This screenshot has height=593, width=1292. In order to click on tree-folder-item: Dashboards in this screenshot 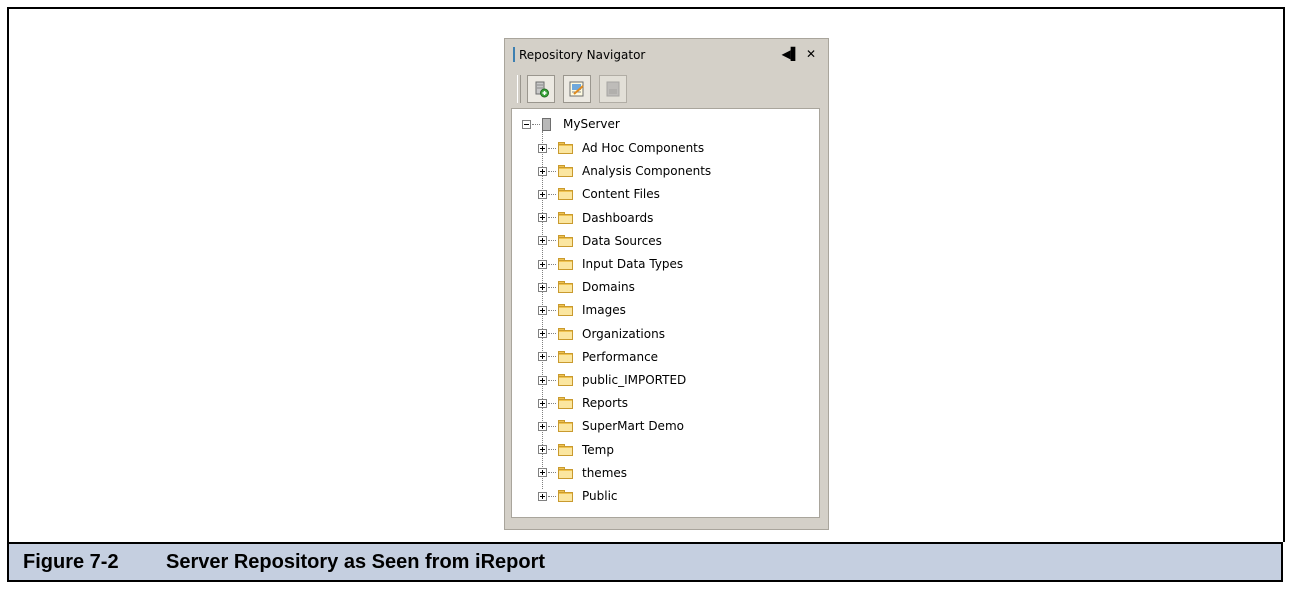, I will do `click(595, 218)`.